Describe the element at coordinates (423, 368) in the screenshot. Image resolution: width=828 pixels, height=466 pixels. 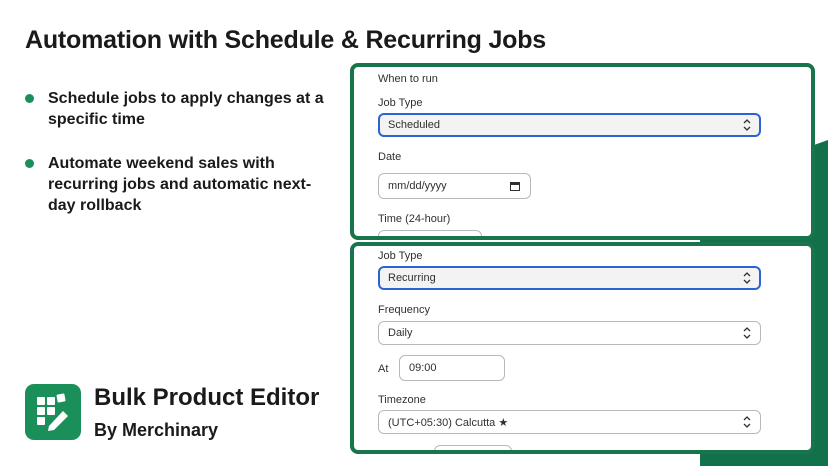
I see `at-time-value: 09:00` at that location.